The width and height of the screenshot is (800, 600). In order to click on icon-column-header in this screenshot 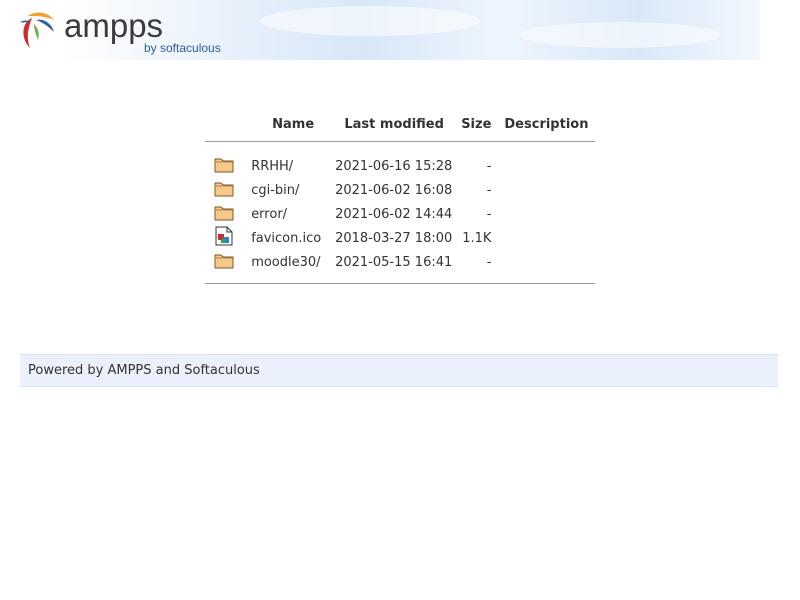, I will do `click(228, 124)`.